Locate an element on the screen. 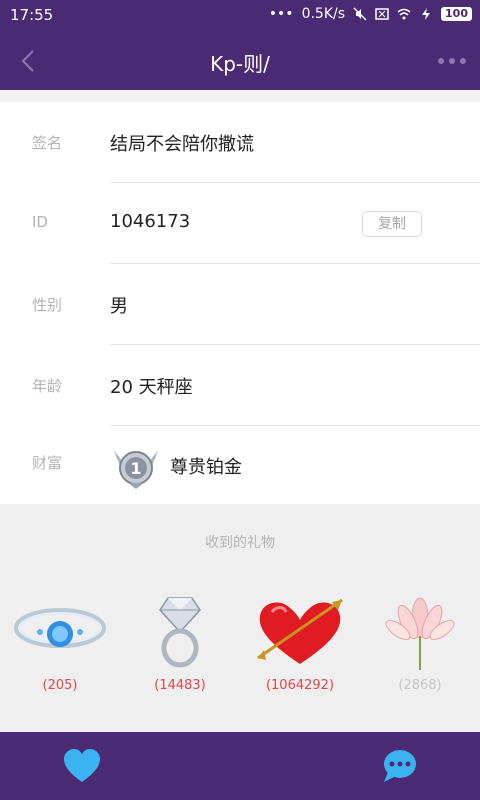  gift-item: (14483) is located at coordinates (180, 647).